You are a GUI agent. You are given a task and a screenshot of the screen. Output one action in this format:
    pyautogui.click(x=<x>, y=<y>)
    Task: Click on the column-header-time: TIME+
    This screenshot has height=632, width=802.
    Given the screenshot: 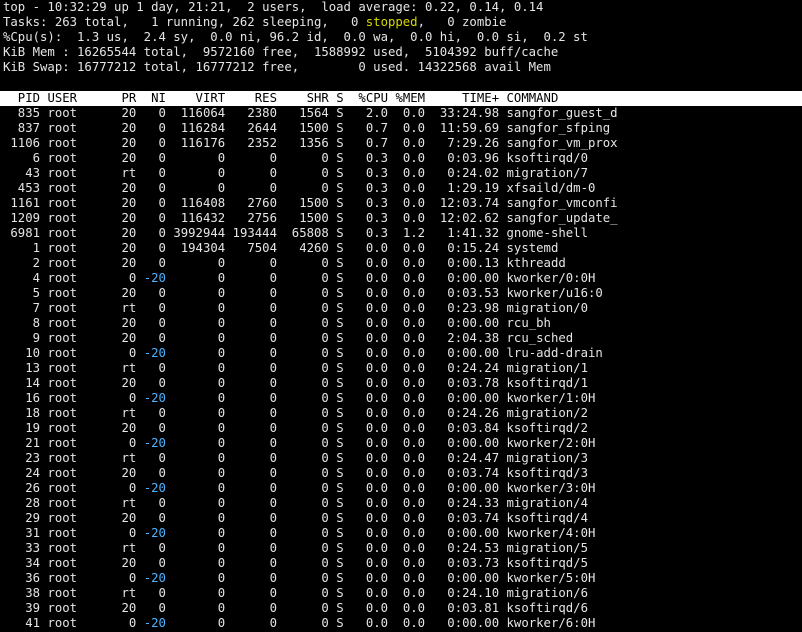 What is the action you would take?
    pyautogui.click(x=462, y=98)
    